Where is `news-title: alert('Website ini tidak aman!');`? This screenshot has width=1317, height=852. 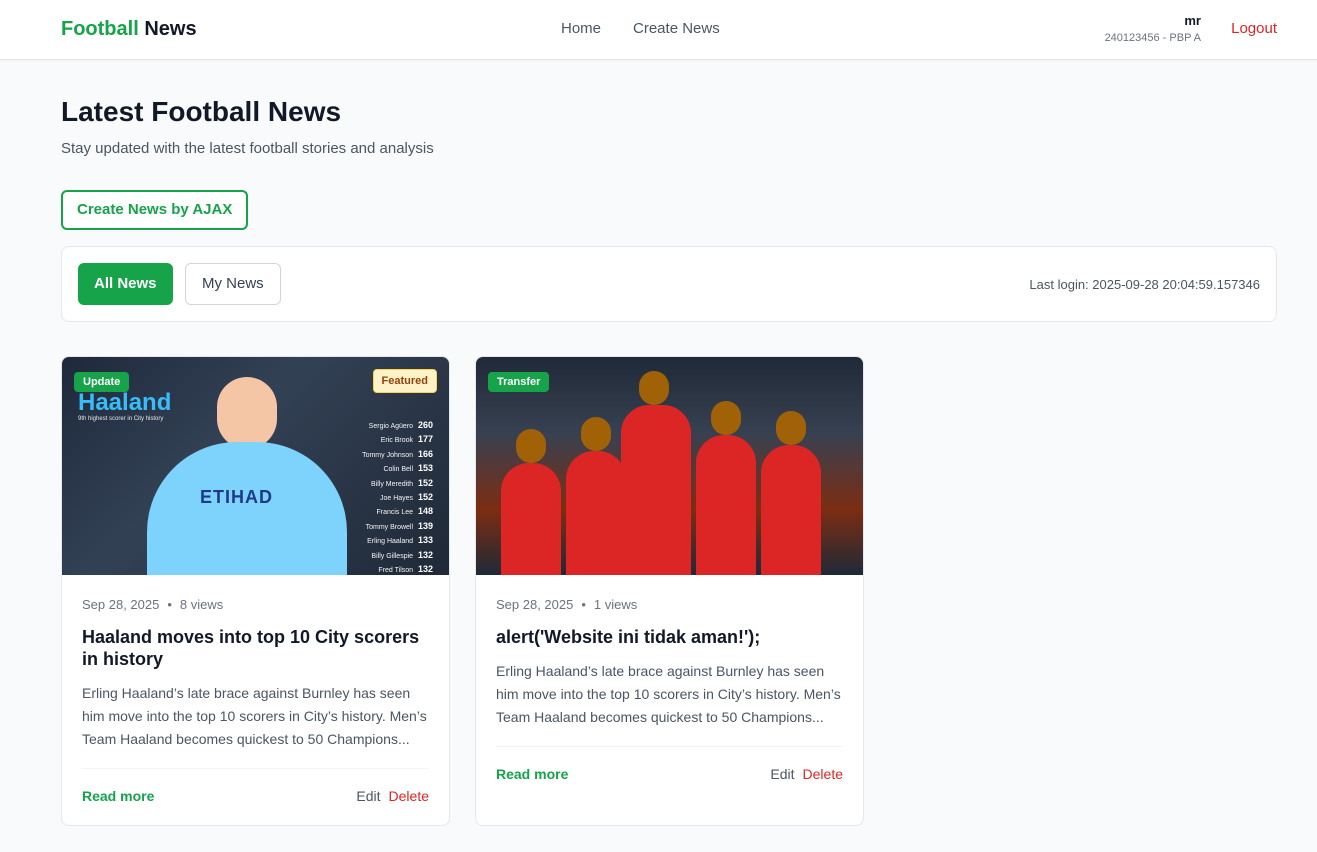
news-title: alert('Website ini tidak aman!'); is located at coordinates (669, 637).